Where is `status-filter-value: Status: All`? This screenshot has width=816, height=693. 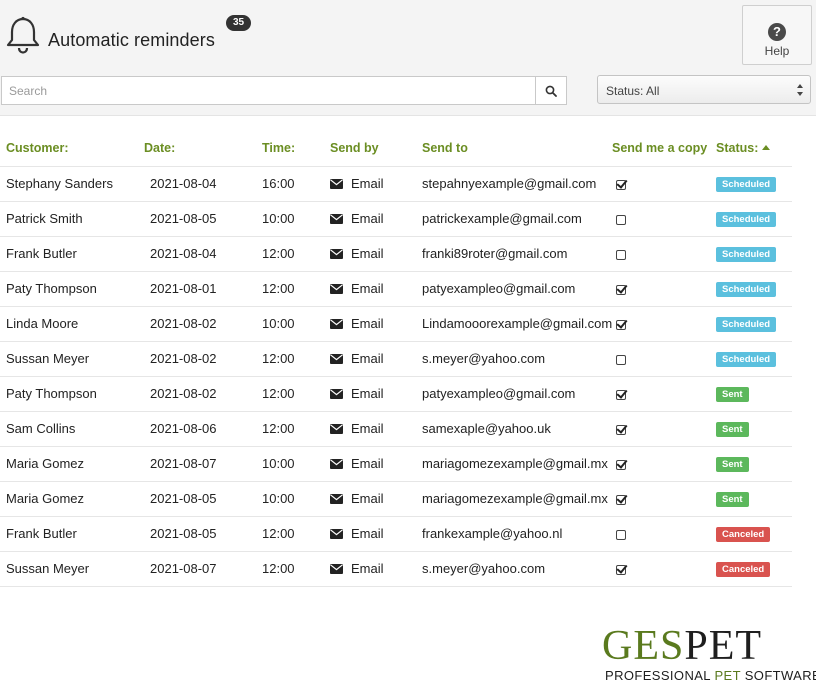
status-filter-value: Status: All is located at coordinates (633, 91).